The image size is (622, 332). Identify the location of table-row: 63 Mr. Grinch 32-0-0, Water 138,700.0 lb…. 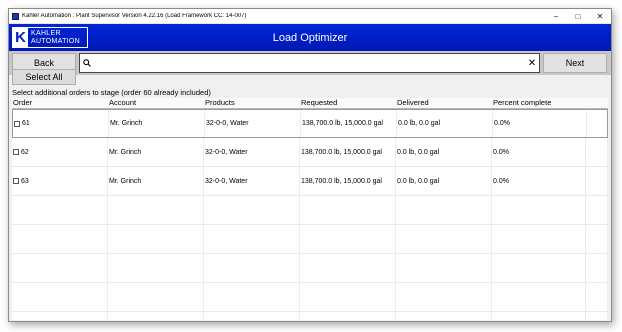
(310, 181).